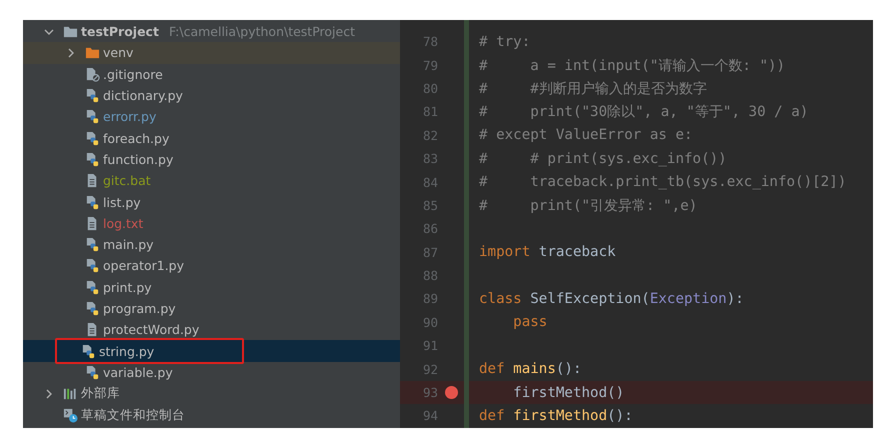 This screenshot has height=439, width=879. What do you see at coordinates (70, 394) in the screenshot?
I see `library-icon` at bounding box center [70, 394].